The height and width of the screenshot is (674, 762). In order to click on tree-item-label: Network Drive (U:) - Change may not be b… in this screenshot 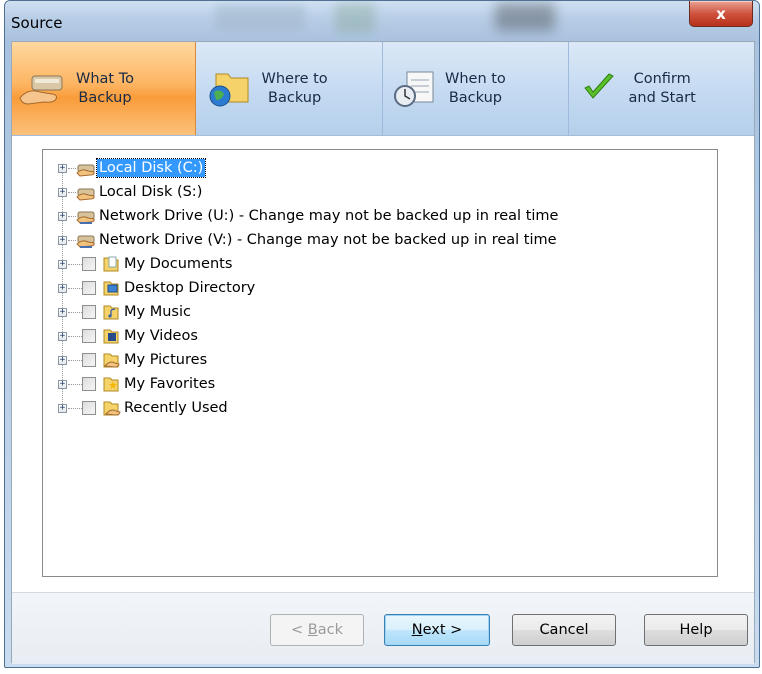, I will do `click(328, 216)`.